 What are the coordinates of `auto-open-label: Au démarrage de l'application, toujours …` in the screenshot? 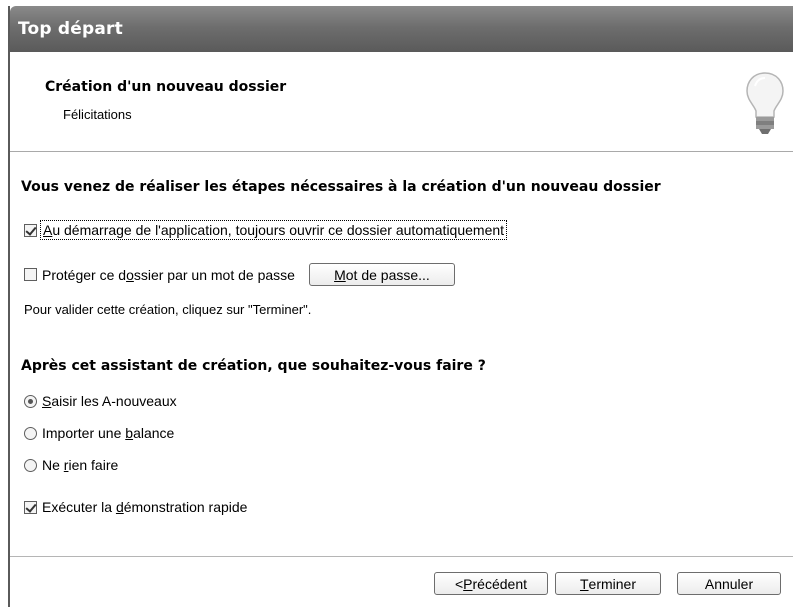 It's located at (273, 230).